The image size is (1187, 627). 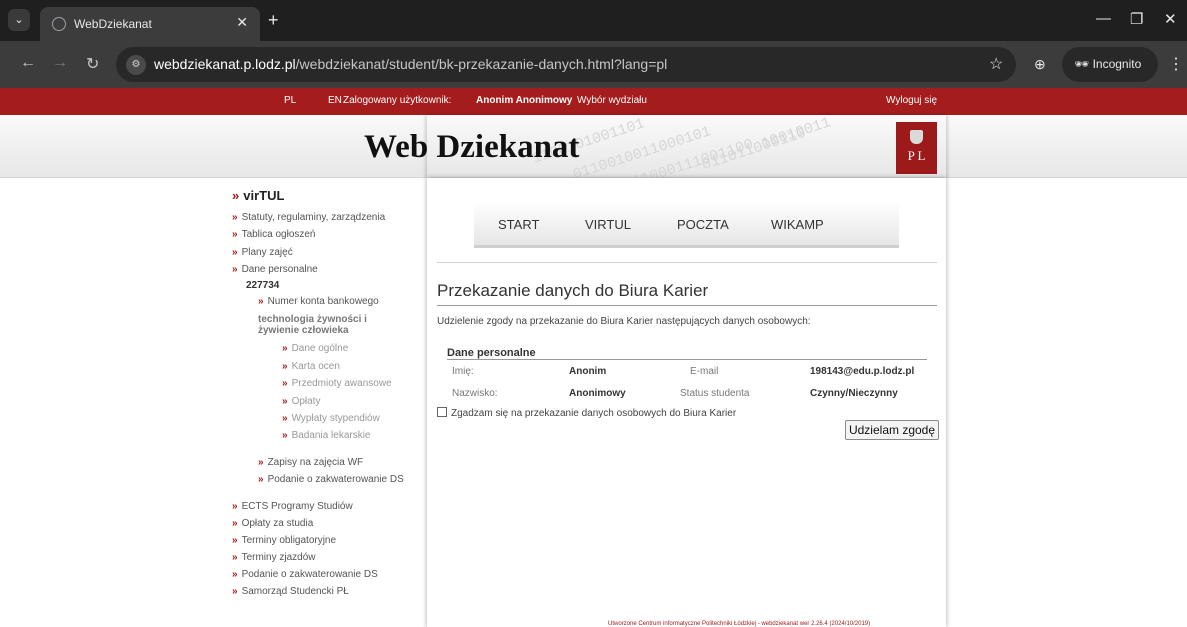 What do you see at coordinates (92, 64) in the screenshot?
I see `reload-icon: ↻` at bounding box center [92, 64].